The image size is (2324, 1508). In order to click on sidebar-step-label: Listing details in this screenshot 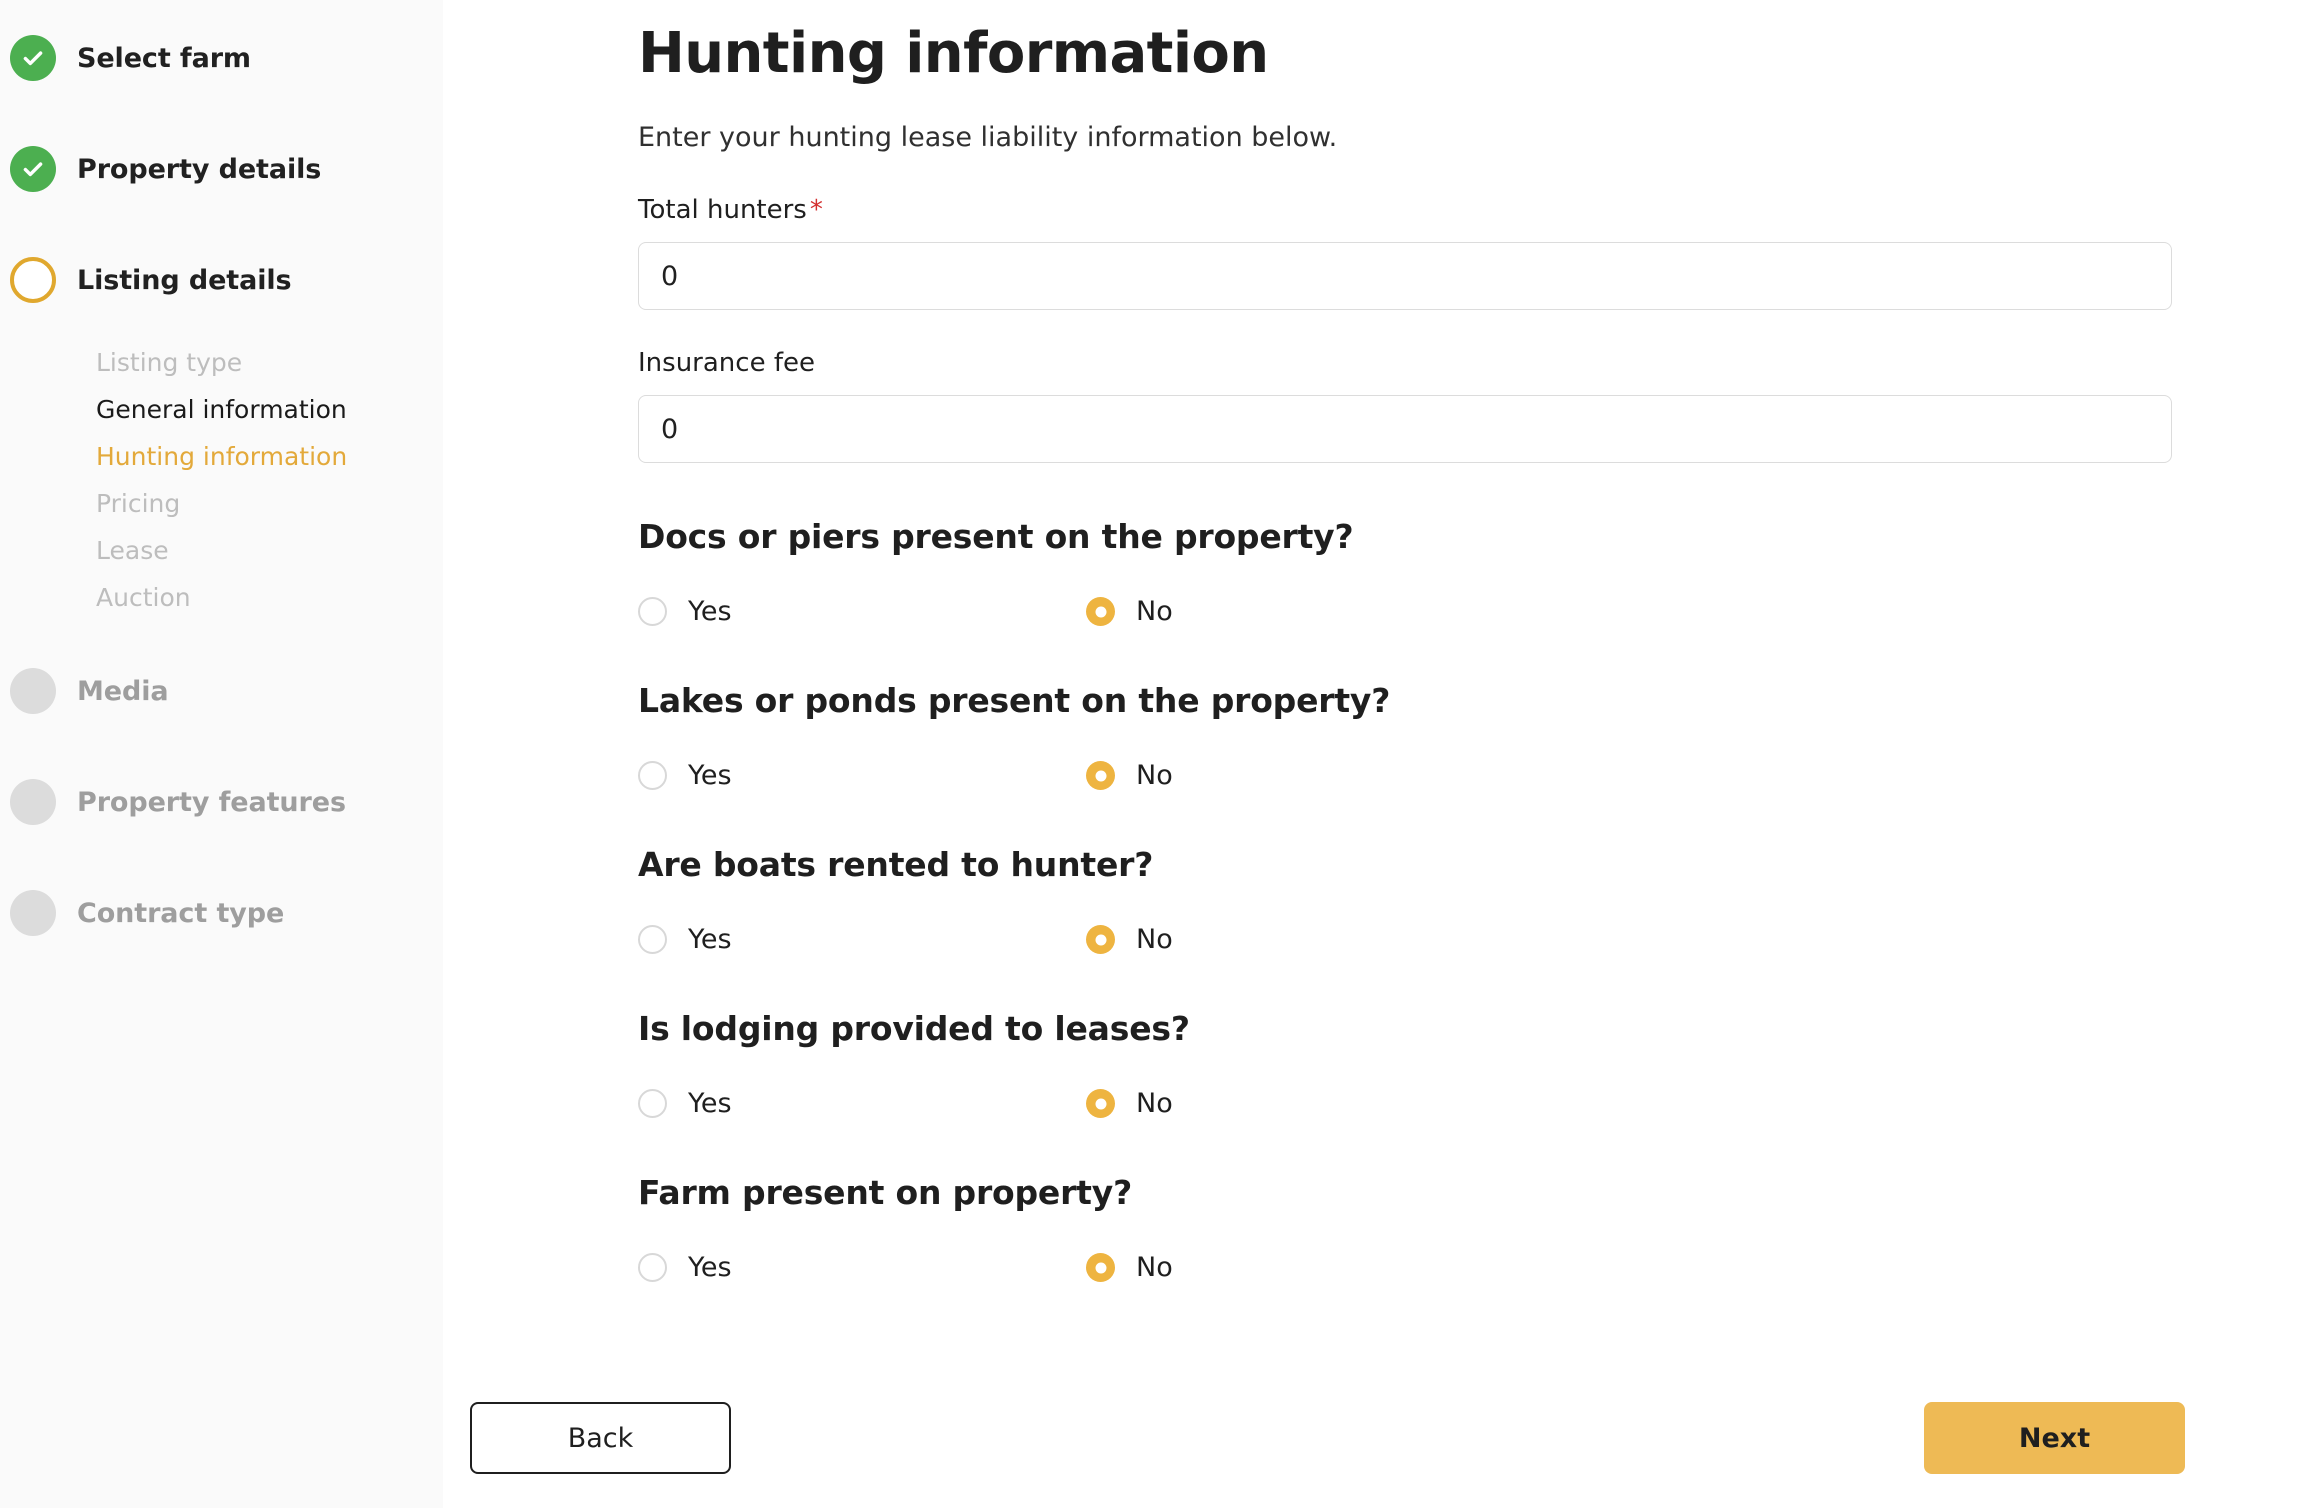, I will do `click(184, 280)`.